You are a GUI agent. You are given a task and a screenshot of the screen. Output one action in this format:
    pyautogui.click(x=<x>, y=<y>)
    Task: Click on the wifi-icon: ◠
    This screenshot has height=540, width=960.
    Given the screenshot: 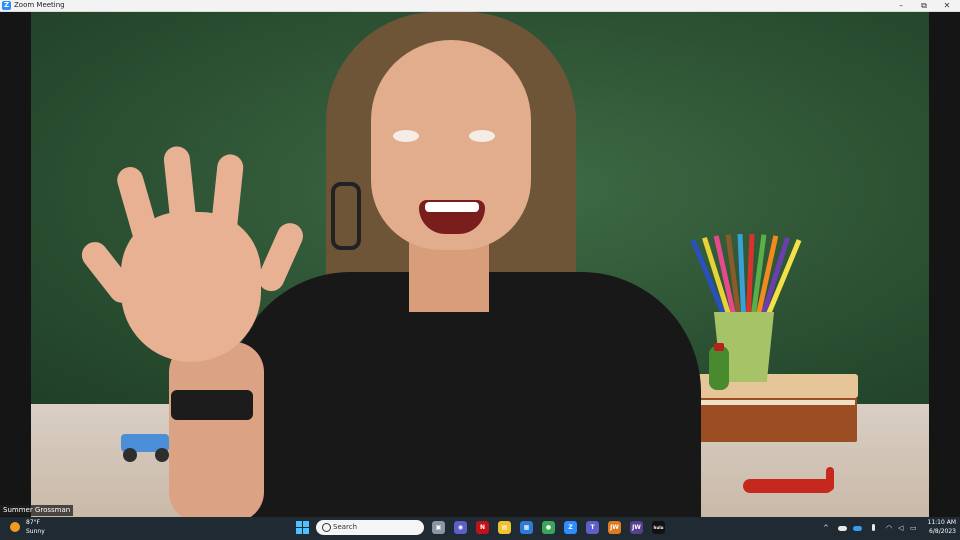 What is the action you would take?
    pyautogui.click(x=889, y=528)
    